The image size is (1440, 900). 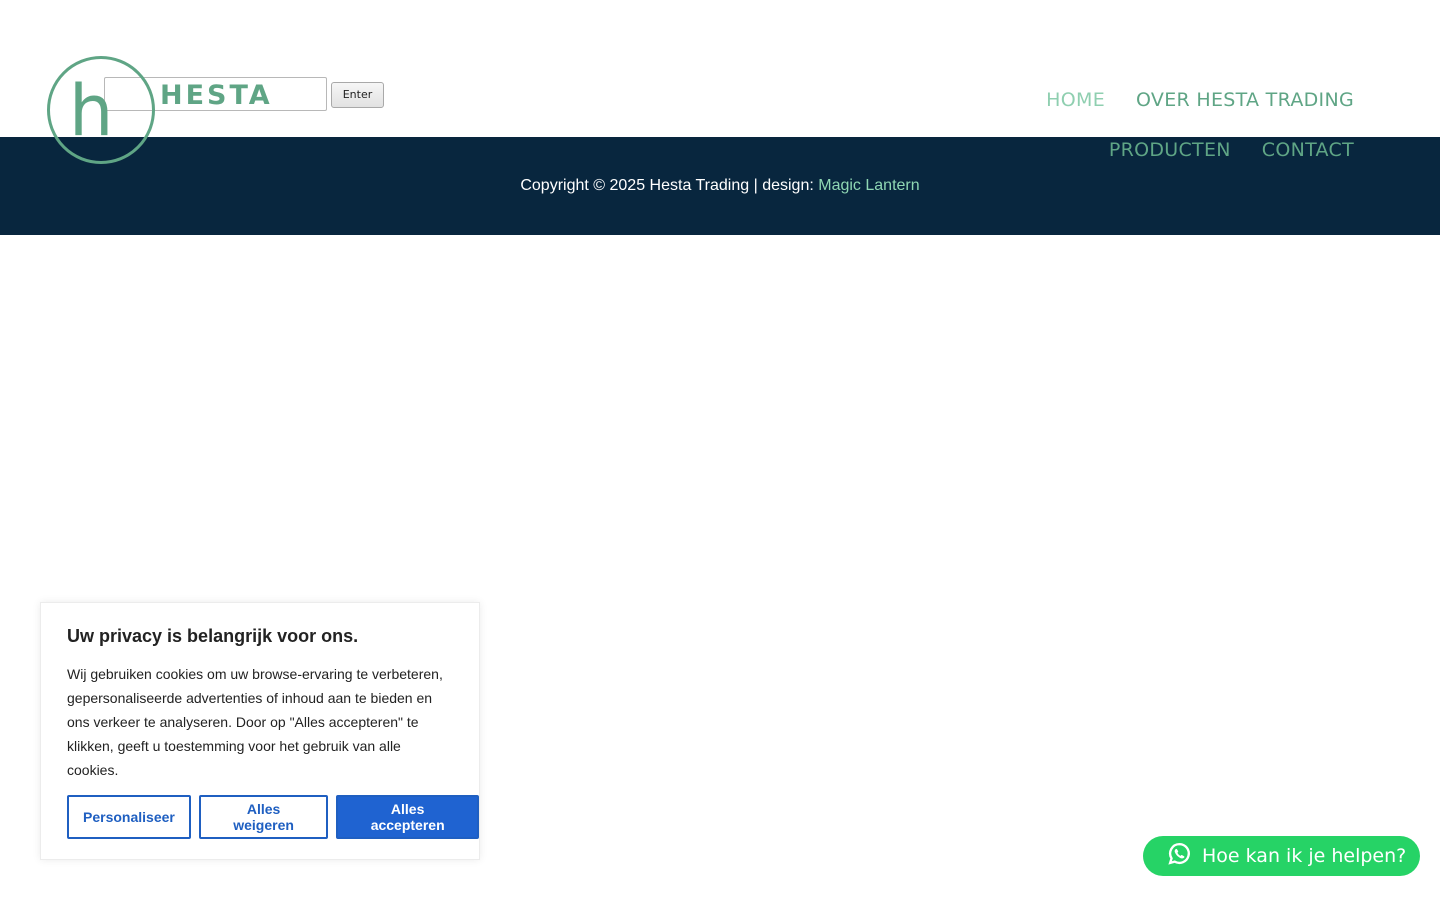 What do you see at coordinates (667, 185) in the screenshot?
I see `copyright-label: Copyright © 2025 Hesta Trading | design:` at bounding box center [667, 185].